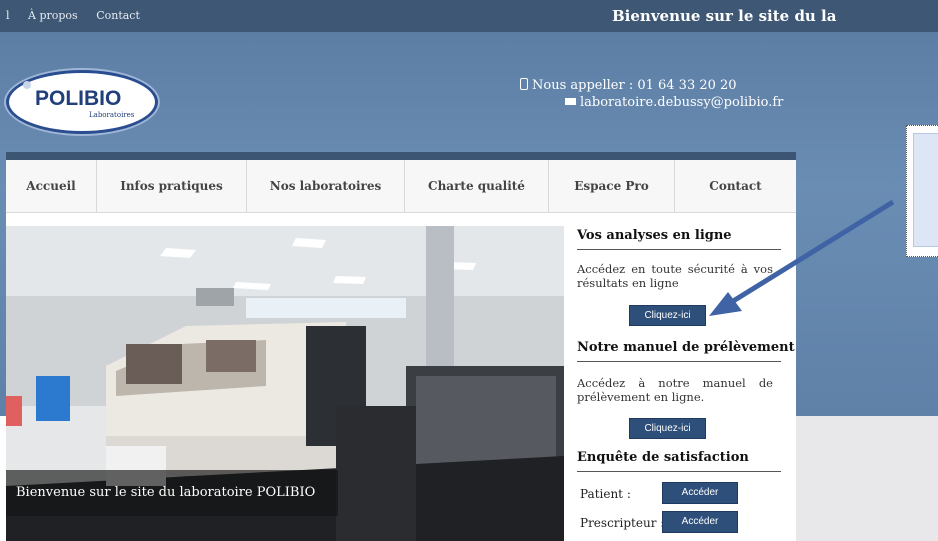 The image size is (938, 541). Describe the element at coordinates (700, 493) in the screenshot. I see `patient-acceder-button: Accéder` at that location.